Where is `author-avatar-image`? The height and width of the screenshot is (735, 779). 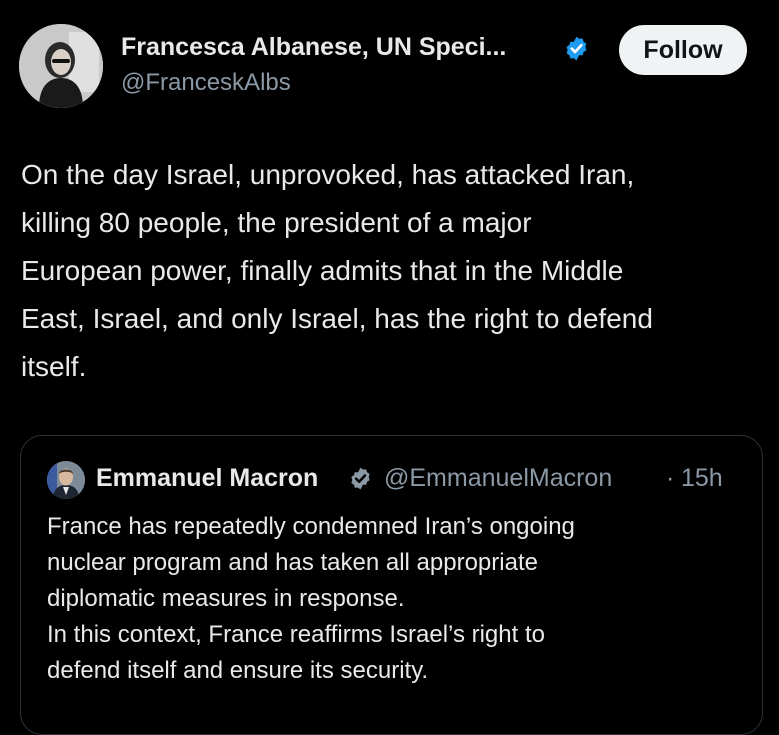
author-avatar-image is located at coordinates (61, 66).